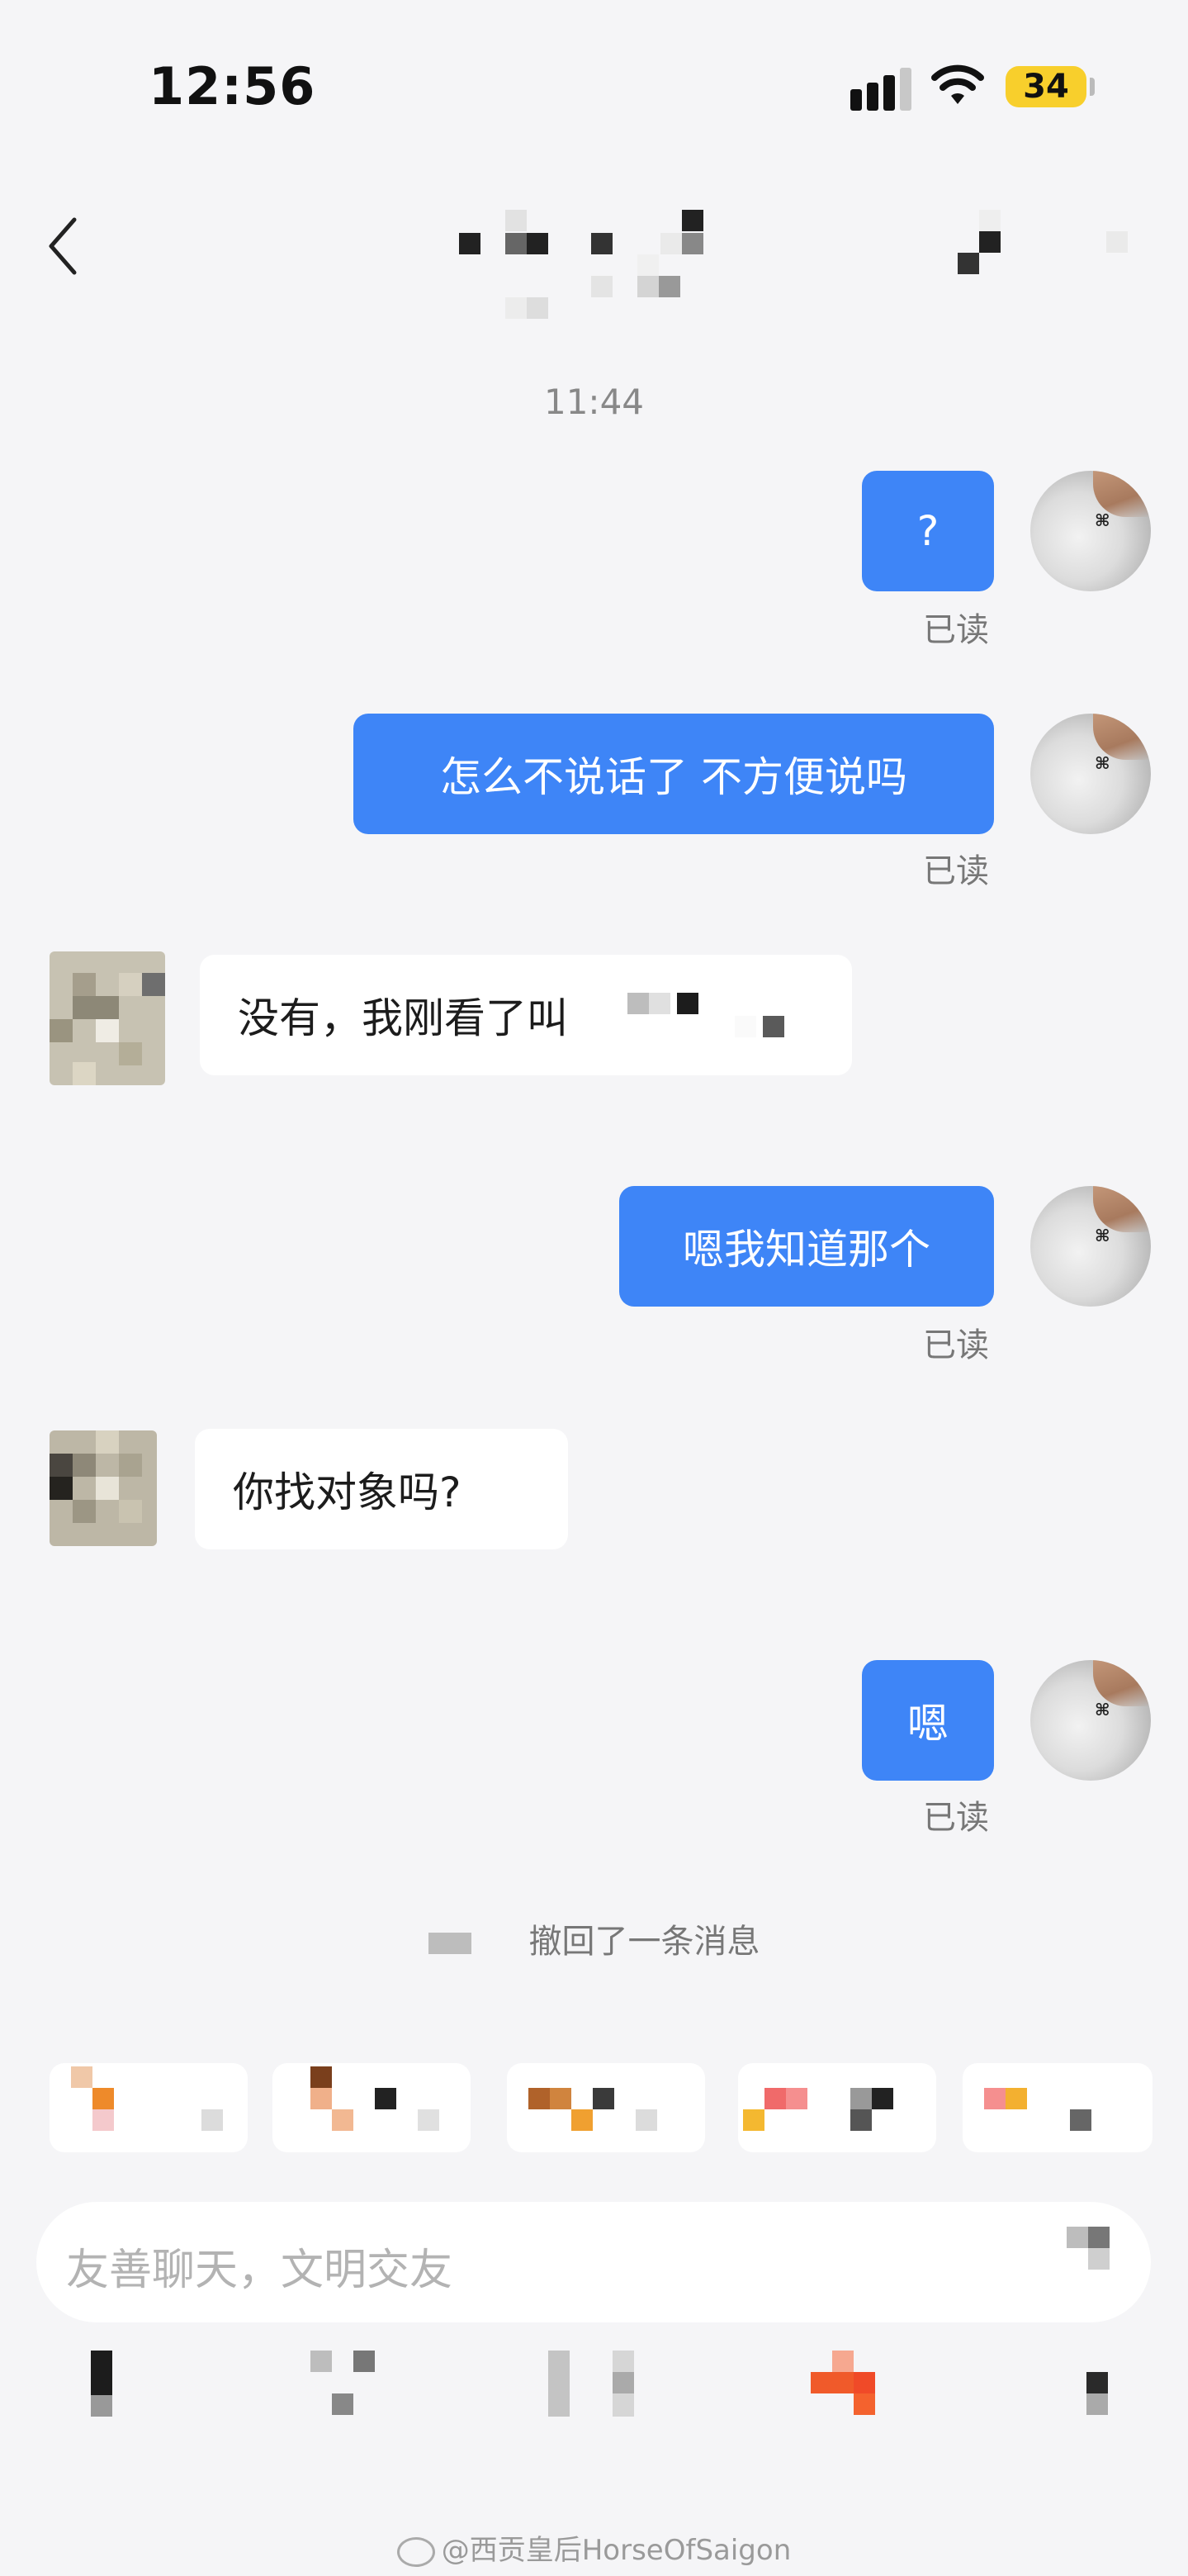  I want to click on toolbar-gift-pixelated, so click(844, 2385).